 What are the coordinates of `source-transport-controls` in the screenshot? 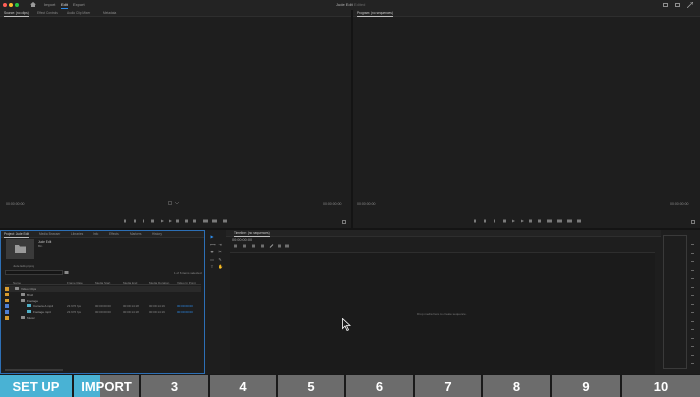 It's located at (177, 221).